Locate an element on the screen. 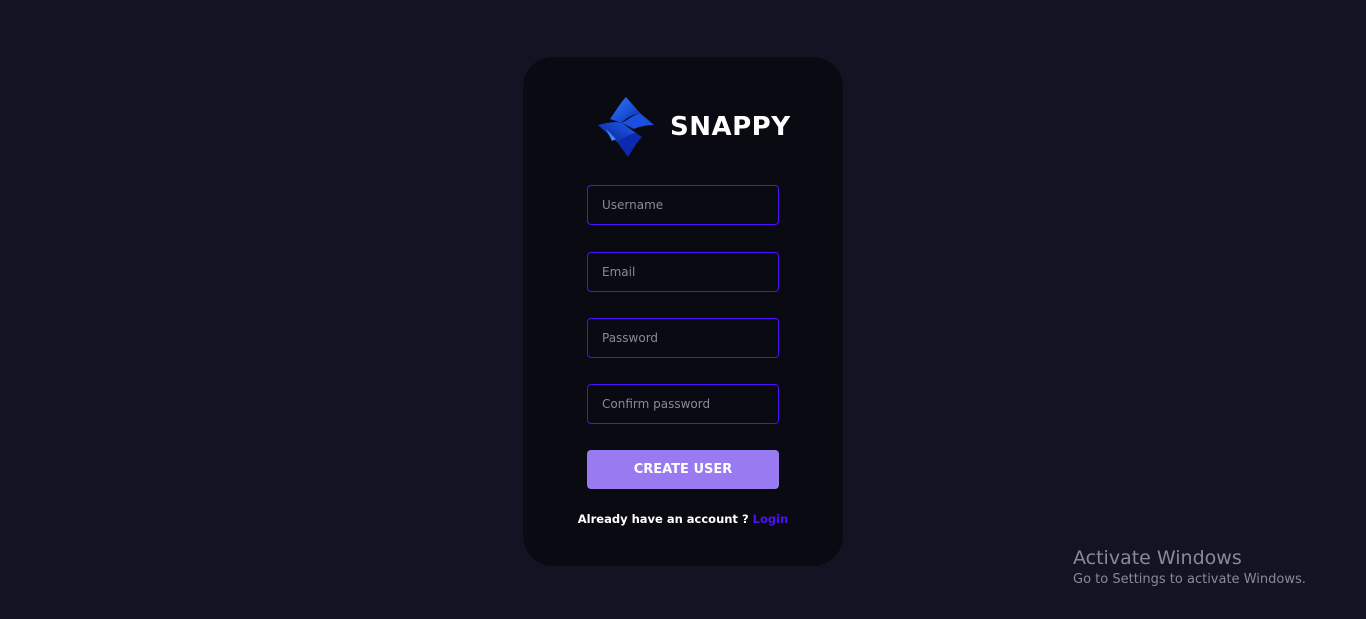 The height and width of the screenshot is (619, 1366). password-input is located at coordinates (683, 338).